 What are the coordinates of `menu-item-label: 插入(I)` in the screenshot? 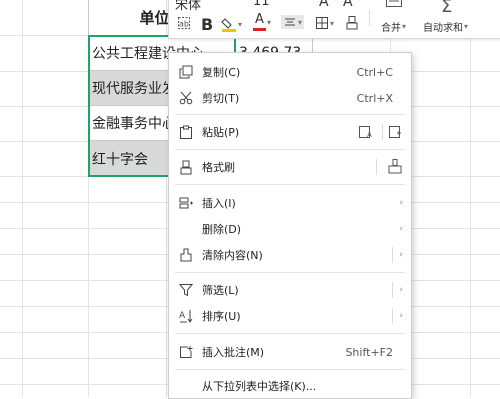 It's located at (219, 203).